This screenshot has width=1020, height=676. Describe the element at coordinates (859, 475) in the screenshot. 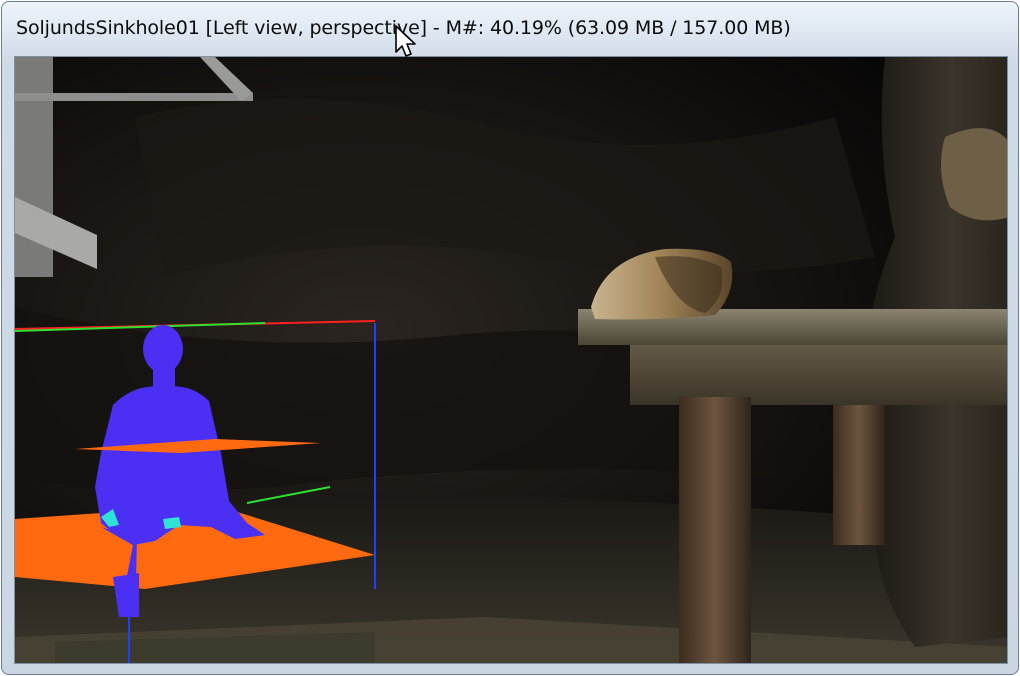

I see `table-leg-back` at that location.